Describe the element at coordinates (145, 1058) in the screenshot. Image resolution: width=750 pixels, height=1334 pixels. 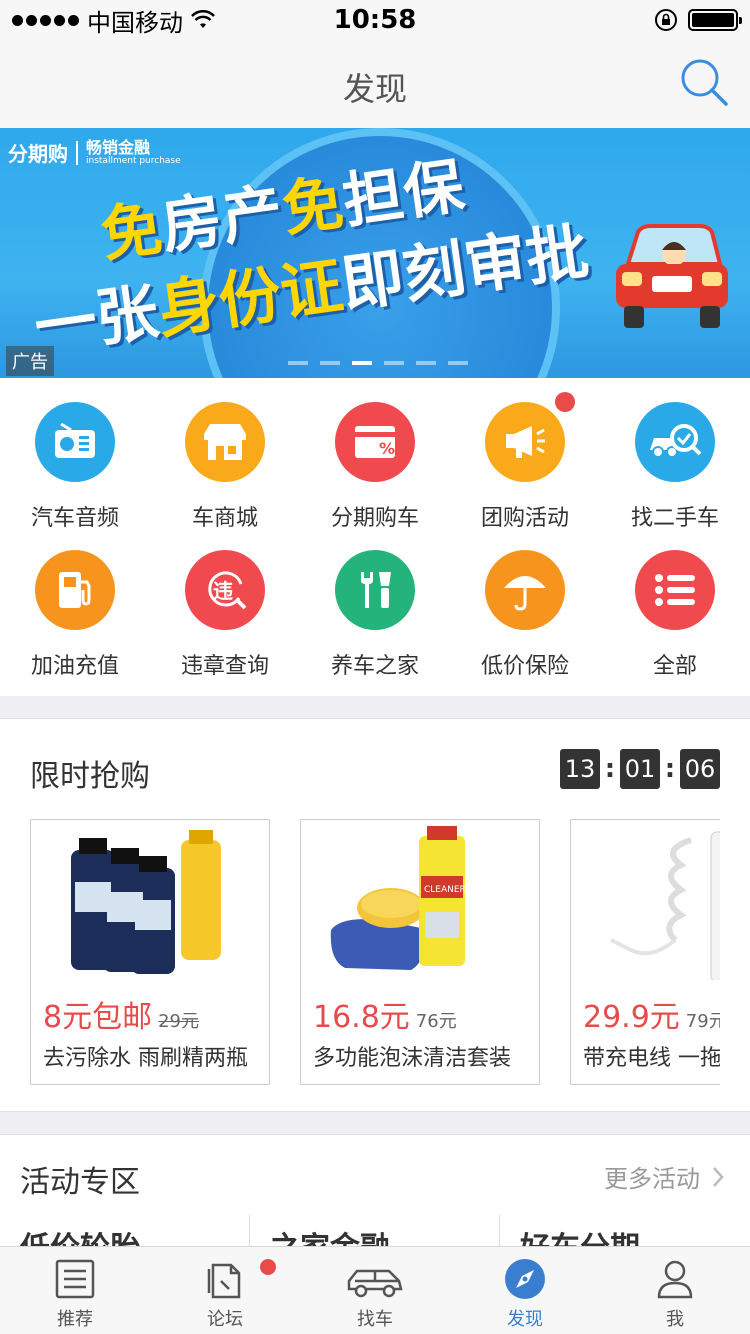
I see `product-name: 去污除水 雨刷精两瓶` at that location.